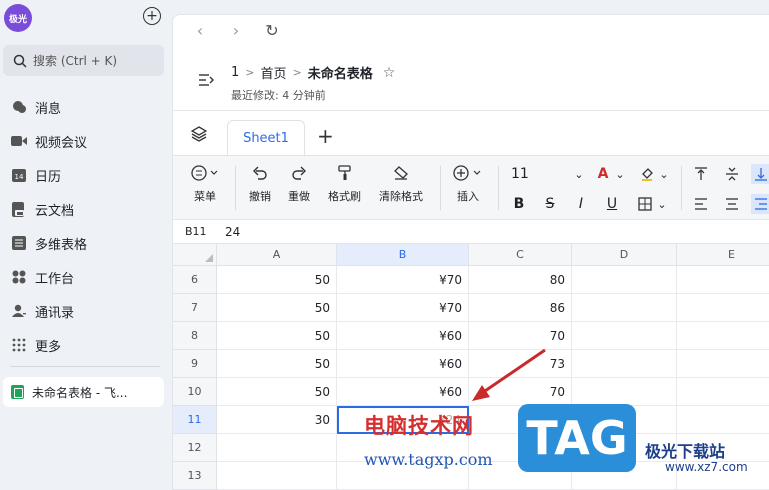  I want to click on row-header: 9, so click(195, 364).